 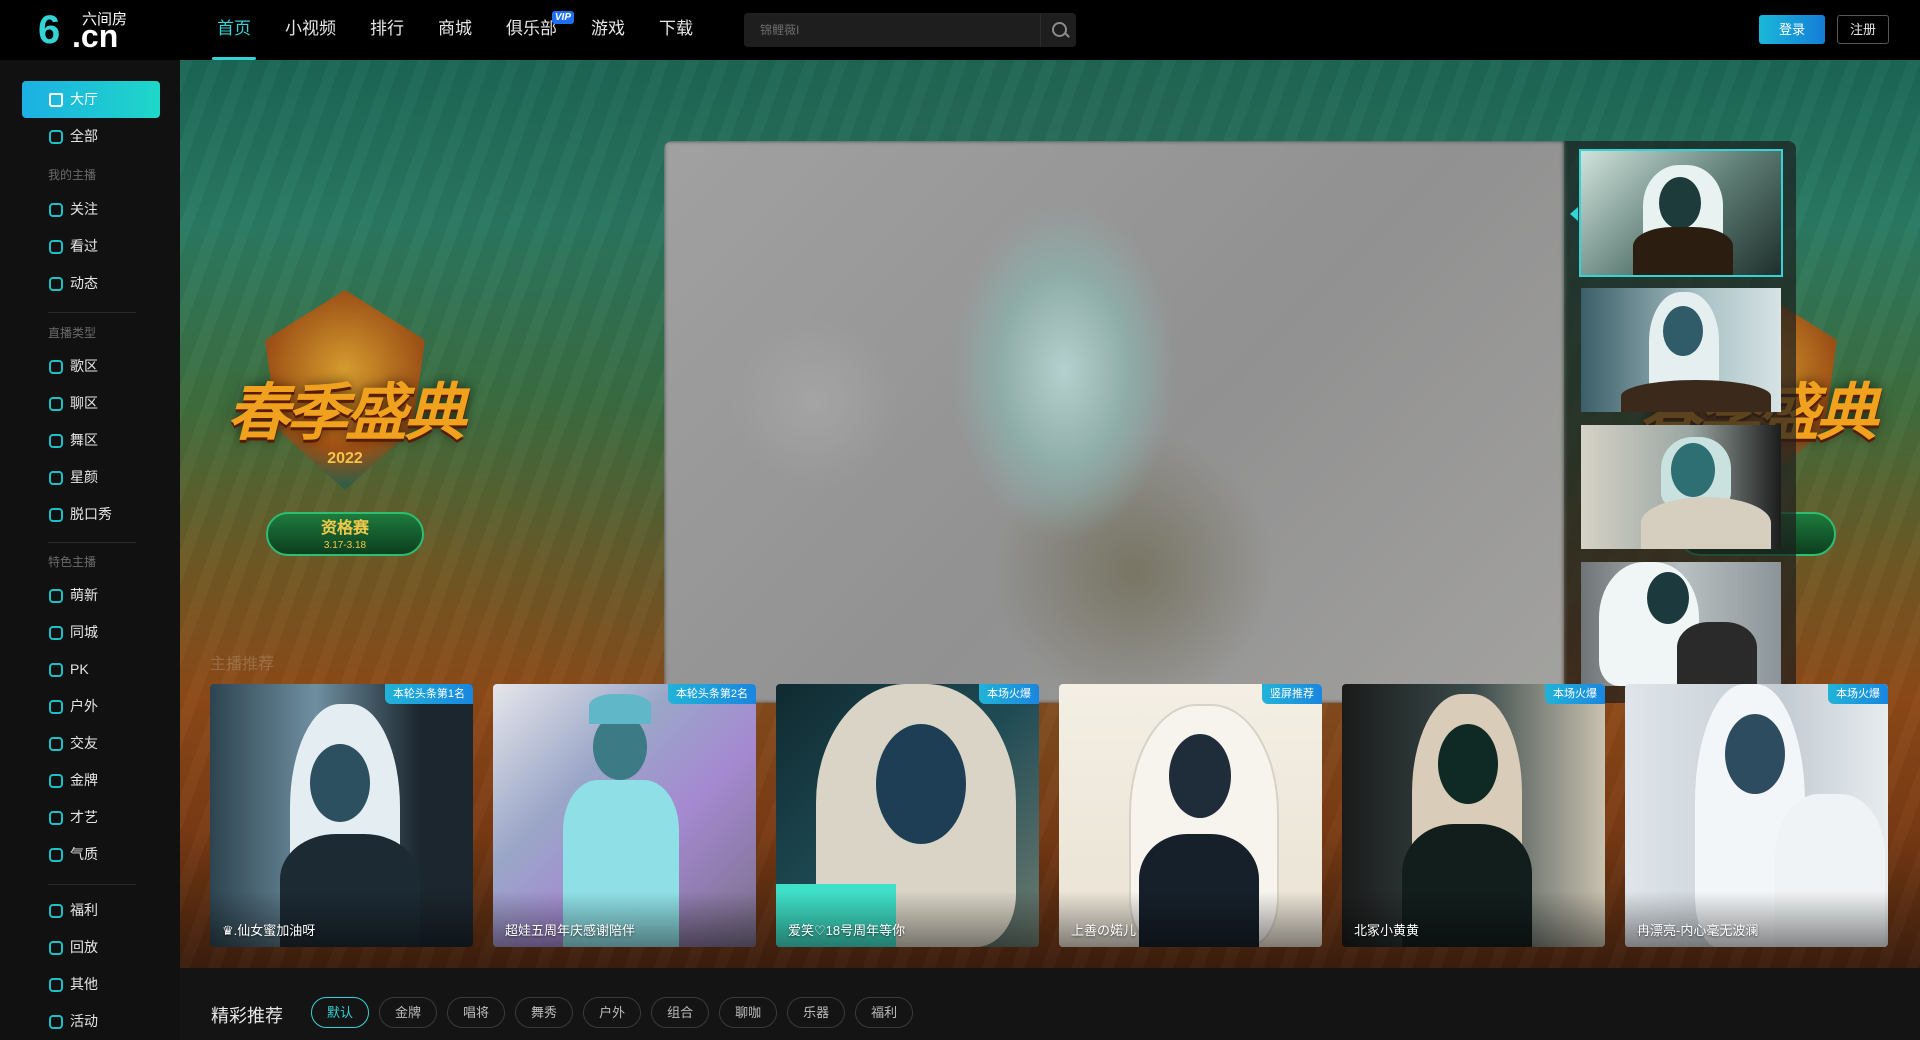 I want to click on mask-icon, so click(x=56, y=478).